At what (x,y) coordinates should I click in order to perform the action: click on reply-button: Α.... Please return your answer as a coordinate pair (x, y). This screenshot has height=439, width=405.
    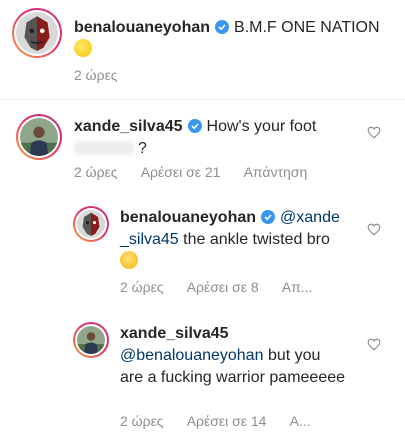
    Looking at the image, I should click on (300, 421).